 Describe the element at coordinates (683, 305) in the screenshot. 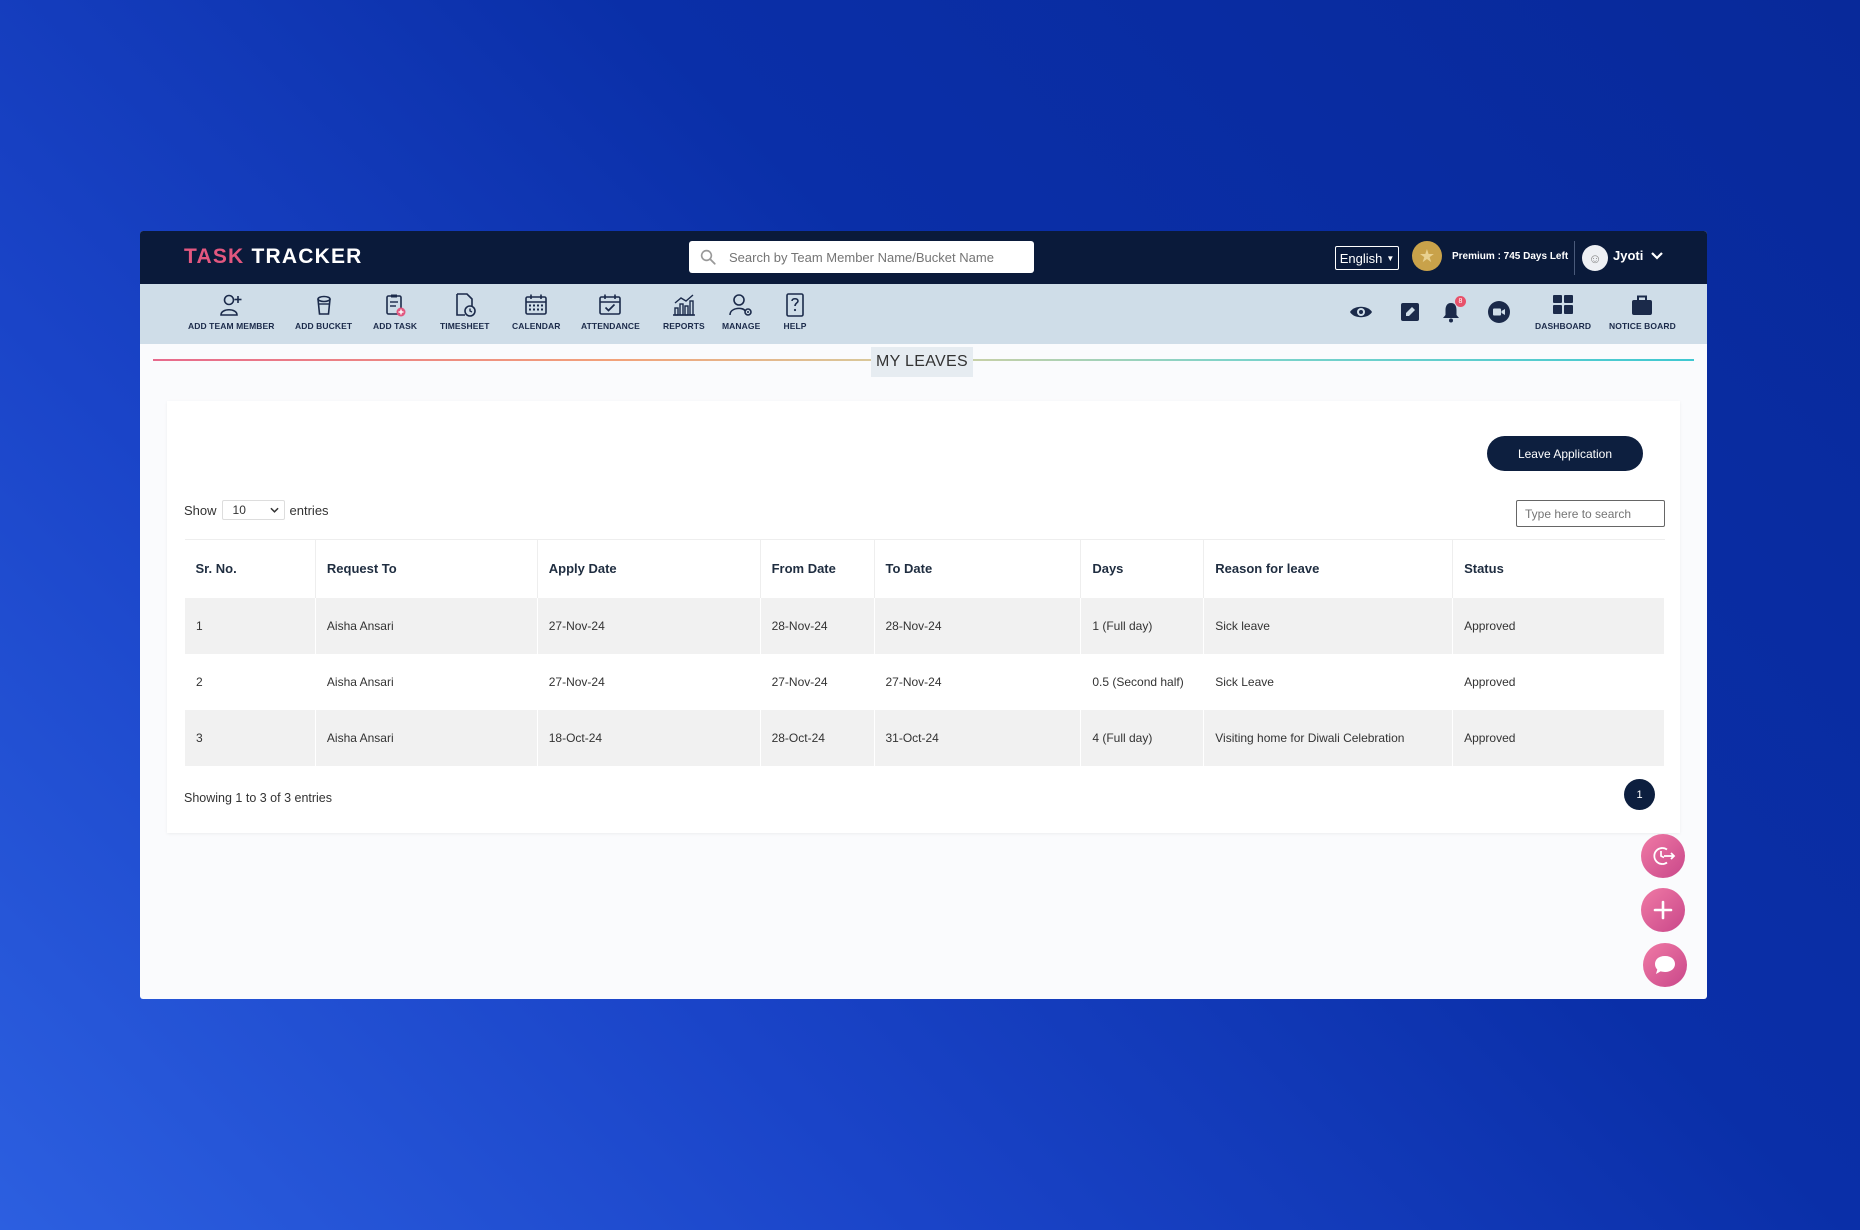

I see `reports-icon` at that location.